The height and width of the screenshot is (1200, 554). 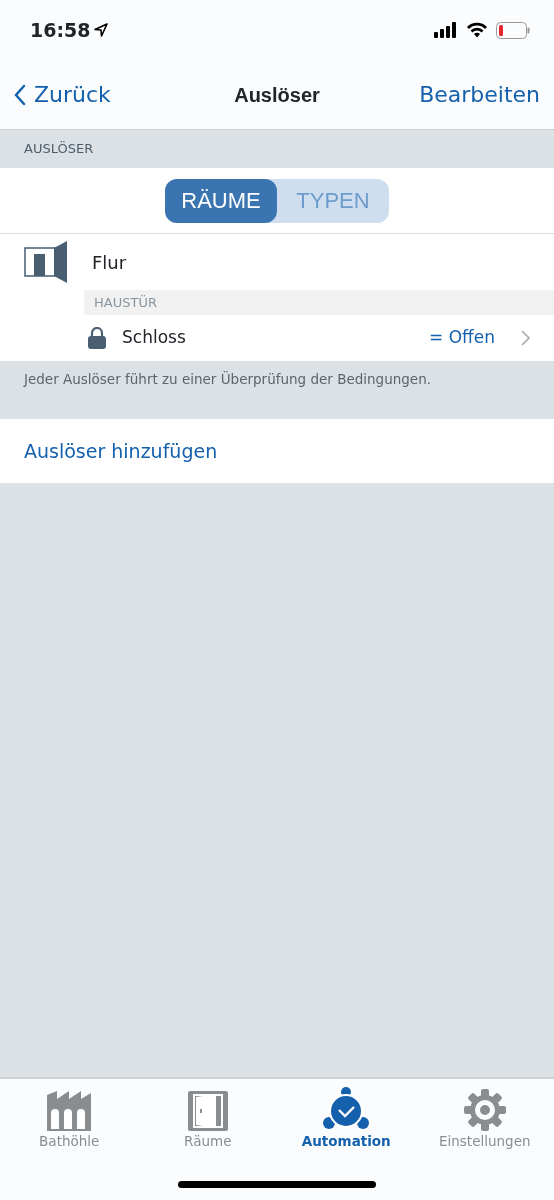 What do you see at coordinates (513, 30) in the screenshot?
I see `battery-icon` at bounding box center [513, 30].